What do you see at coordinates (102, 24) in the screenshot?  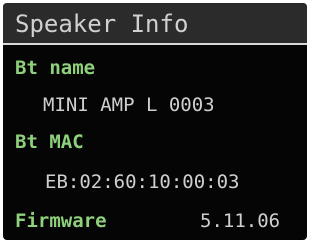 I see `page-title: Speaker Info` at bounding box center [102, 24].